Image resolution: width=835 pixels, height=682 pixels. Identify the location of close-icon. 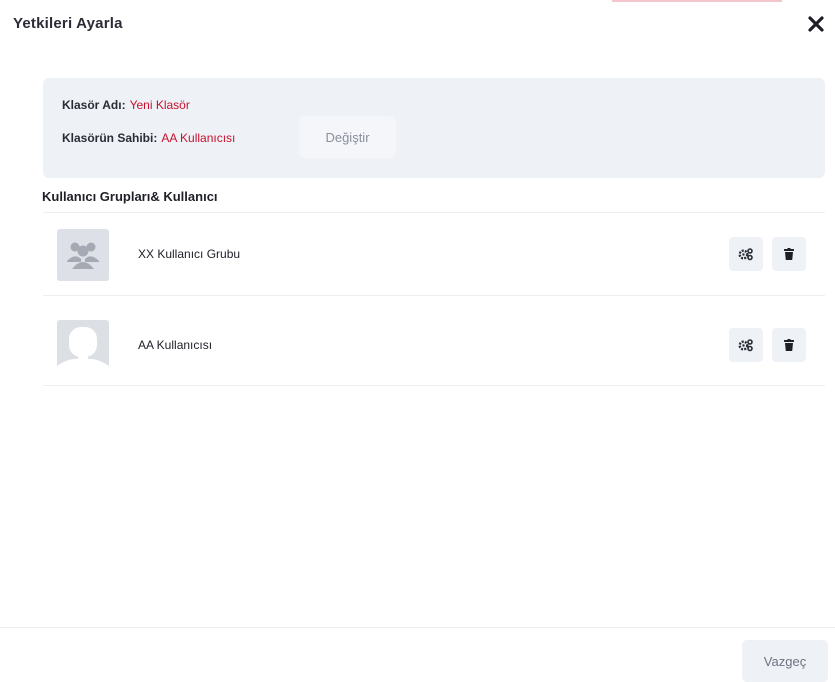
(816, 24).